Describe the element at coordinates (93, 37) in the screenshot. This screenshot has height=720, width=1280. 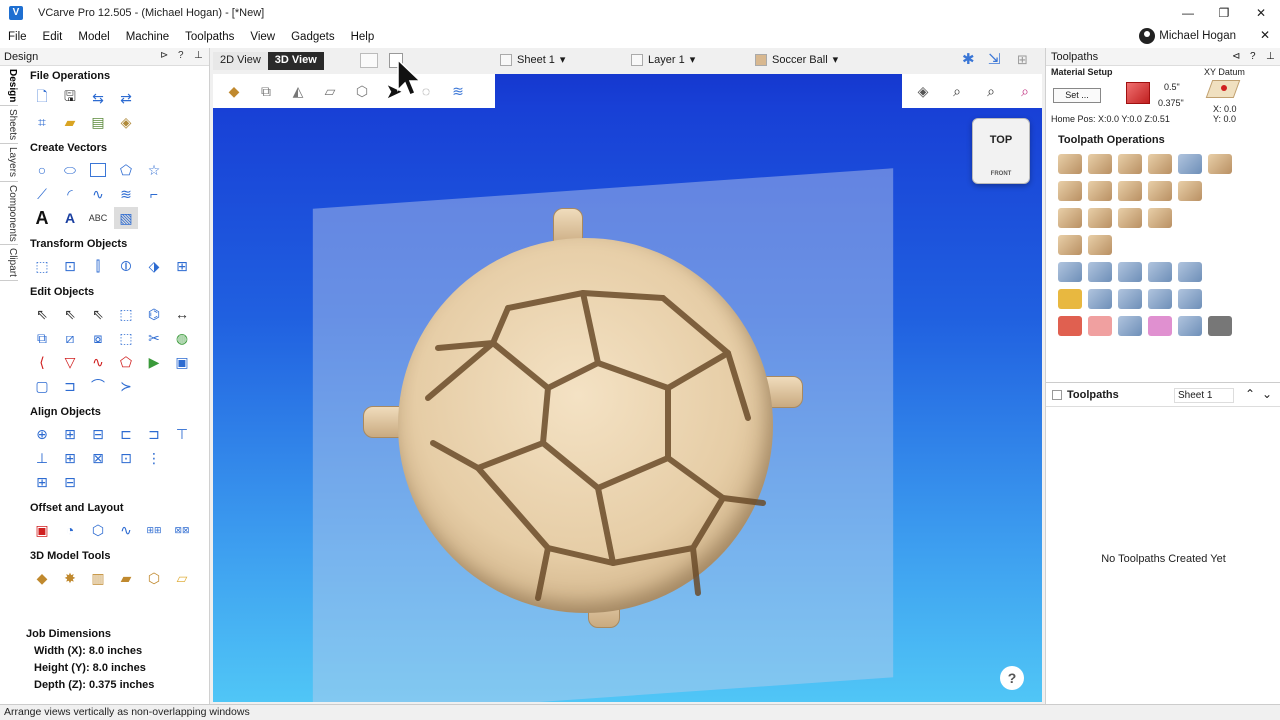
I see `menu-model: Model` at that location.